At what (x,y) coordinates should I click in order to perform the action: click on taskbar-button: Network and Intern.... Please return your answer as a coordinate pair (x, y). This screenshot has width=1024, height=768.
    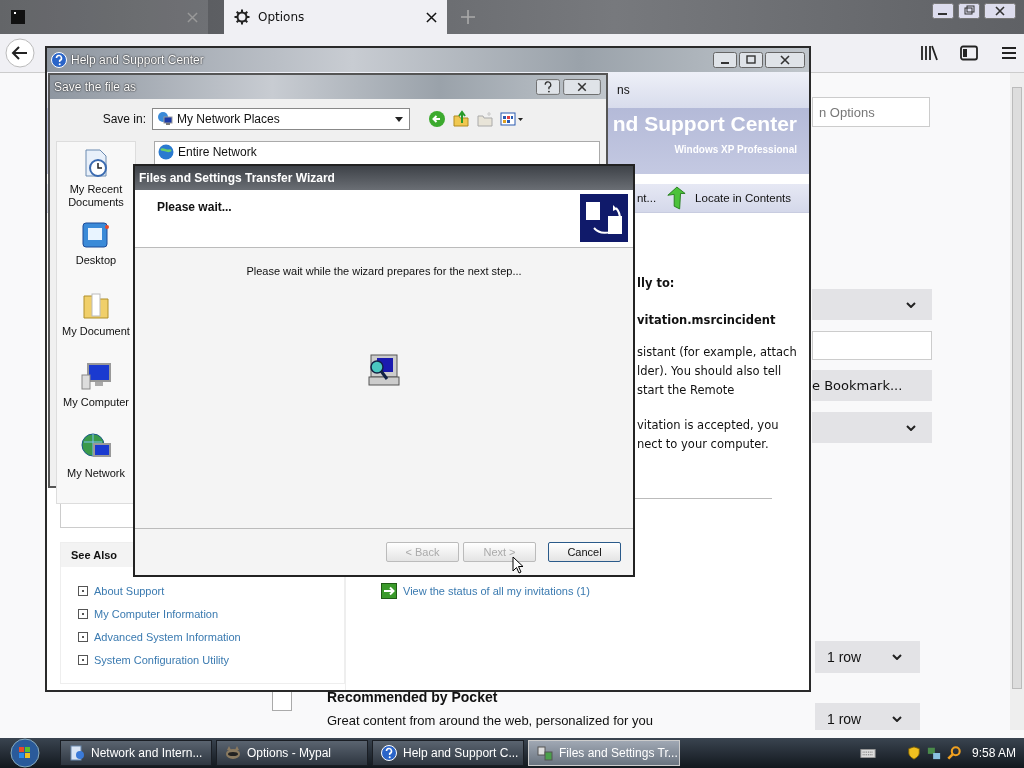
    Looking at the image, I should click on (136, 753).